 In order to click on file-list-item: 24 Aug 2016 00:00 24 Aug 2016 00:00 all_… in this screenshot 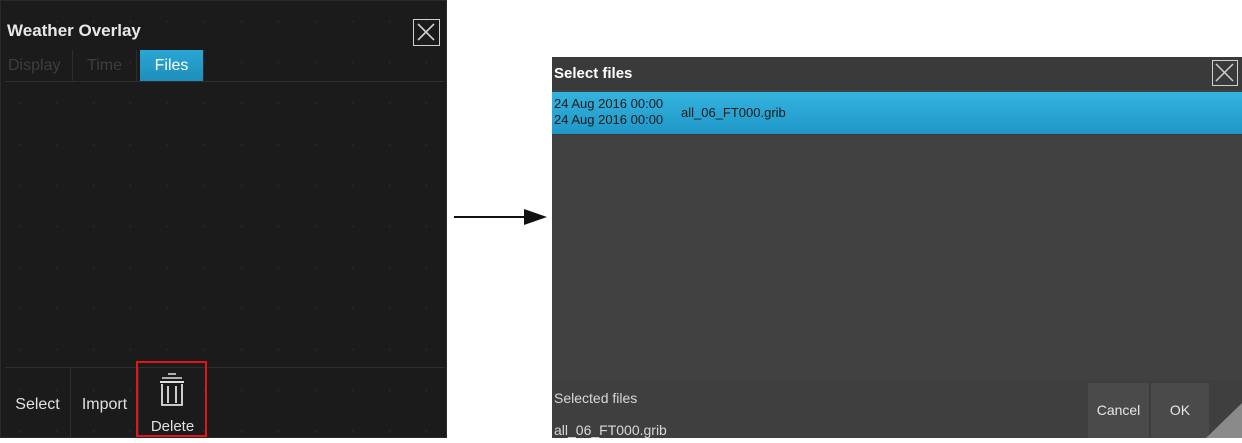, I will do `click(897, 113)`.